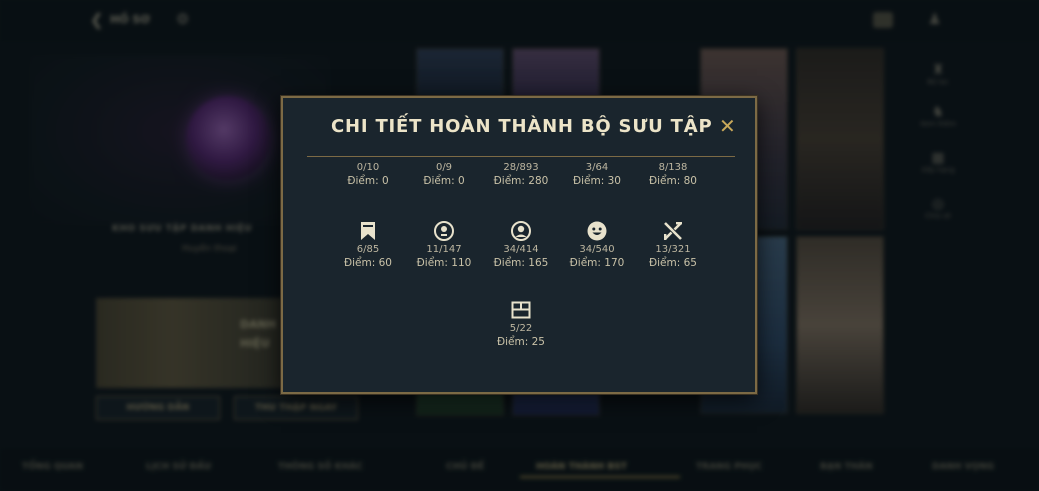  I want to click on close-icon: ✕, so click(727, 126).